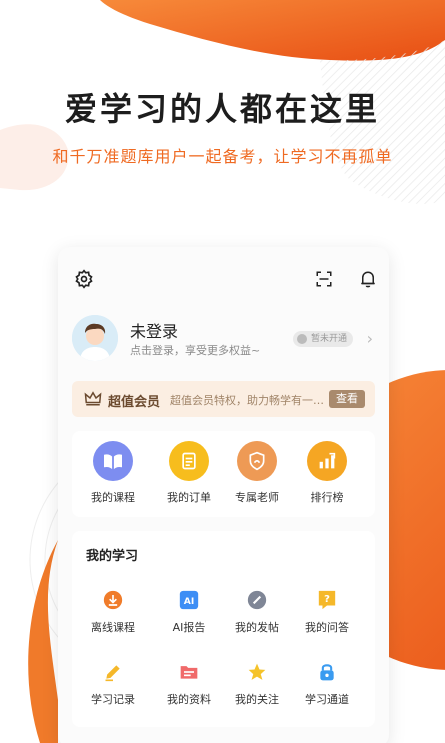  Describe the element at coordinates (134, 402) in the screenshot. I see `member-title: 超值会员` at that location.